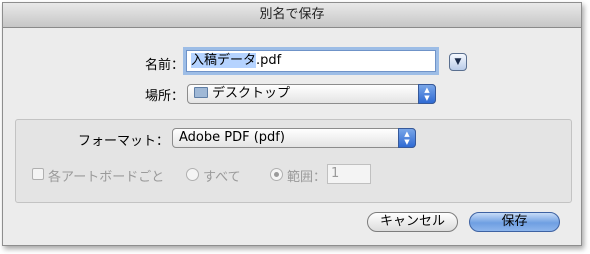 The height and width of the screenshot is (254, 590). What do you see at coordinates (222, 177) in the screenshot?
I see `all-radio-label: すべて` at bounding box center [222, 177].